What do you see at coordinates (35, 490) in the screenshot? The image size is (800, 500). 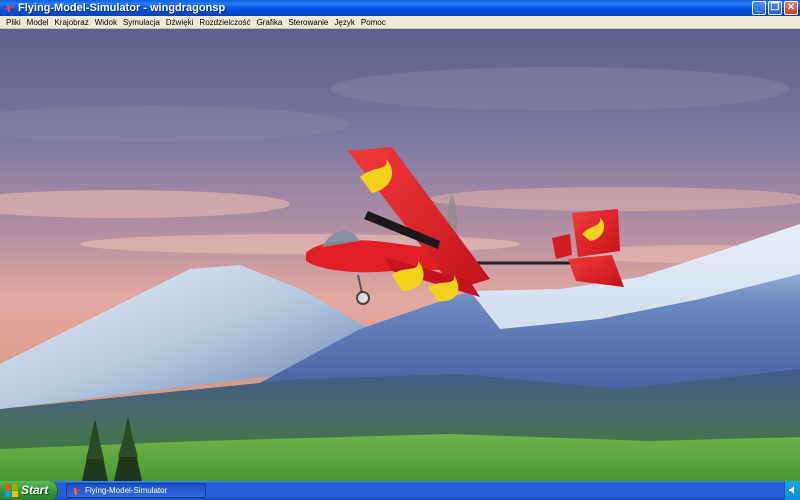 I see `start-label: Start` at bounding box center [35, 490].